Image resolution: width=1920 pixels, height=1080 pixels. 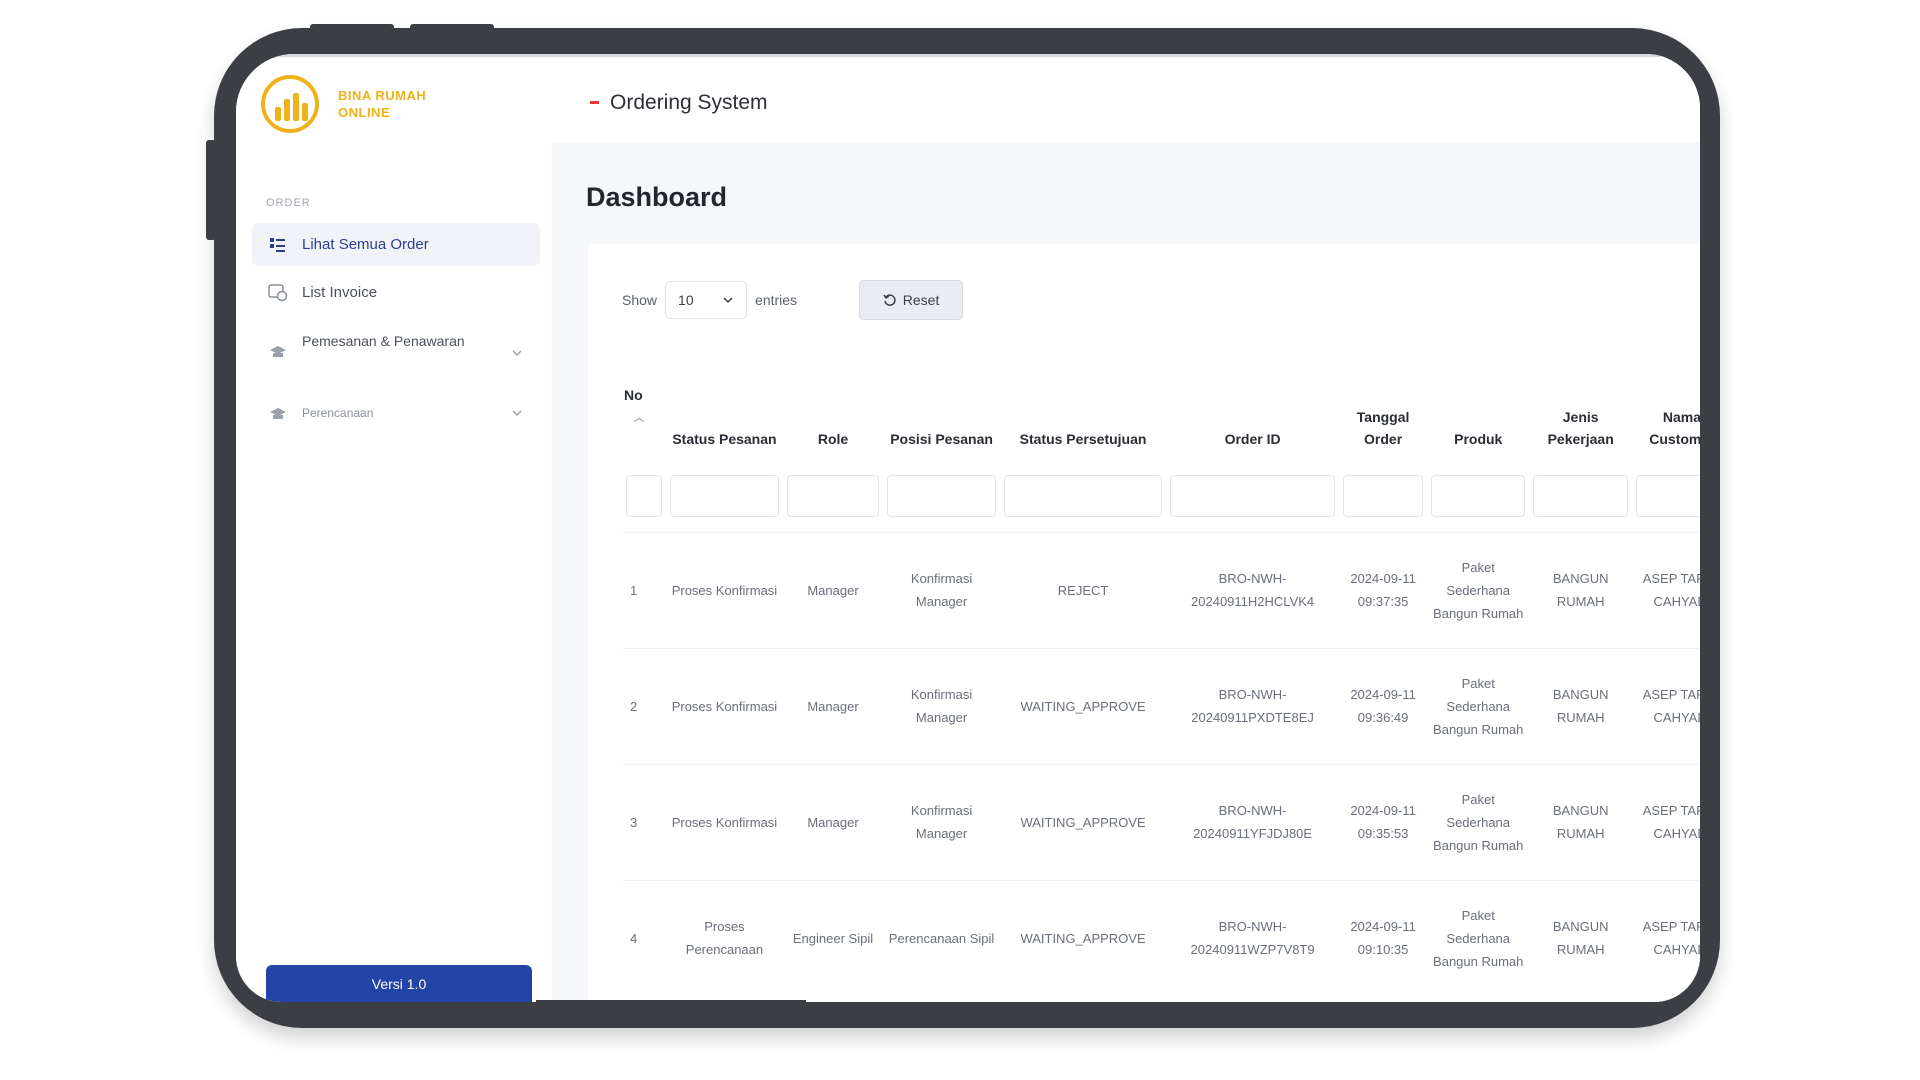 I want to click on table-cell: 2024-09-11 09:36:49, so click(x=1383, y=705).